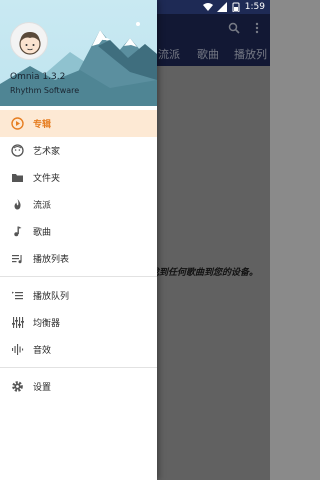  I want to click on artist-icon, so click(17, 150).